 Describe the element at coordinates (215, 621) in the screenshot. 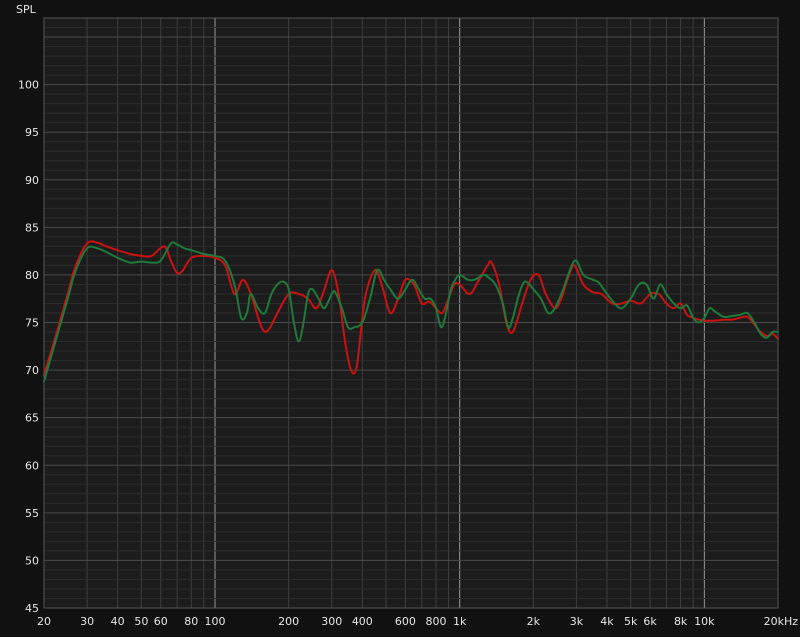

I see `x-tick-label: 100` at that location.